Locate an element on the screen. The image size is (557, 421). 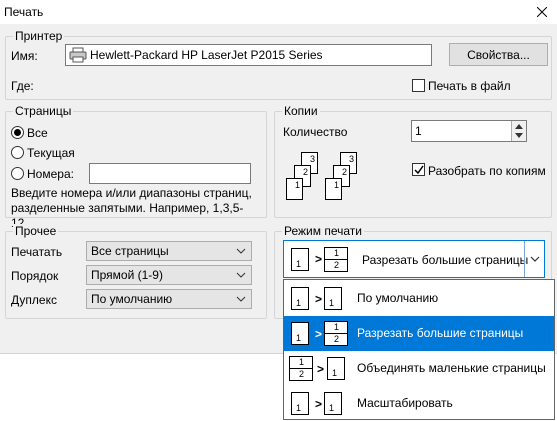
printer-name-label: Имя: is located at coordinates (24, 56).